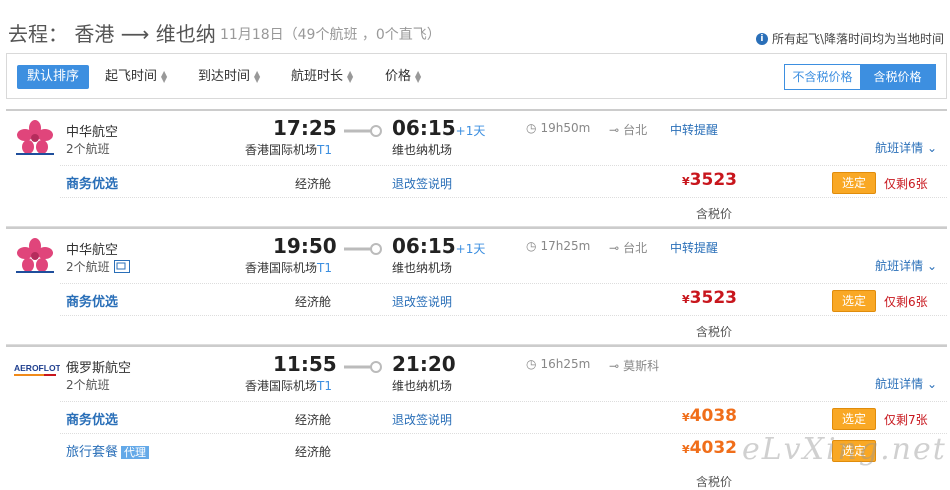 This screenshot has height=490, width=950. I want to click on tax-exclusive-button: 不含税价格, so click(822, 77).